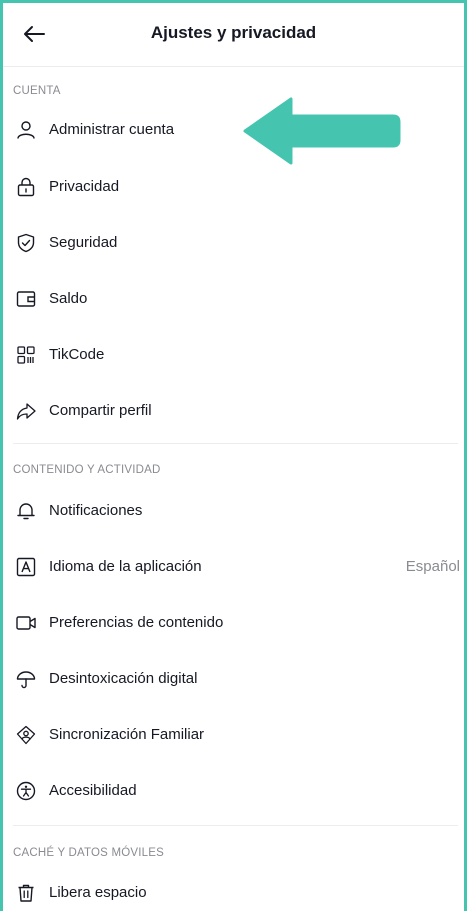 Image resolution: width=467 pixels, height=911 pixels. What do you see at coordinates (26, 791) in the screenshot?
I see `accessibility-icon` at bounding box center [26, 791].